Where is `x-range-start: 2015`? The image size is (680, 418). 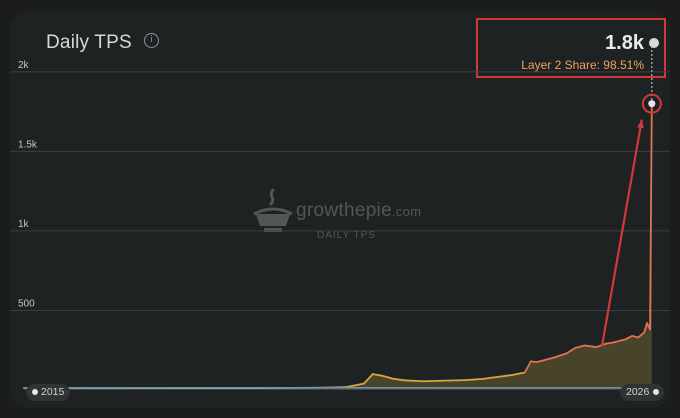 x-range-start: 2015 is located at coordinates (48, 392).